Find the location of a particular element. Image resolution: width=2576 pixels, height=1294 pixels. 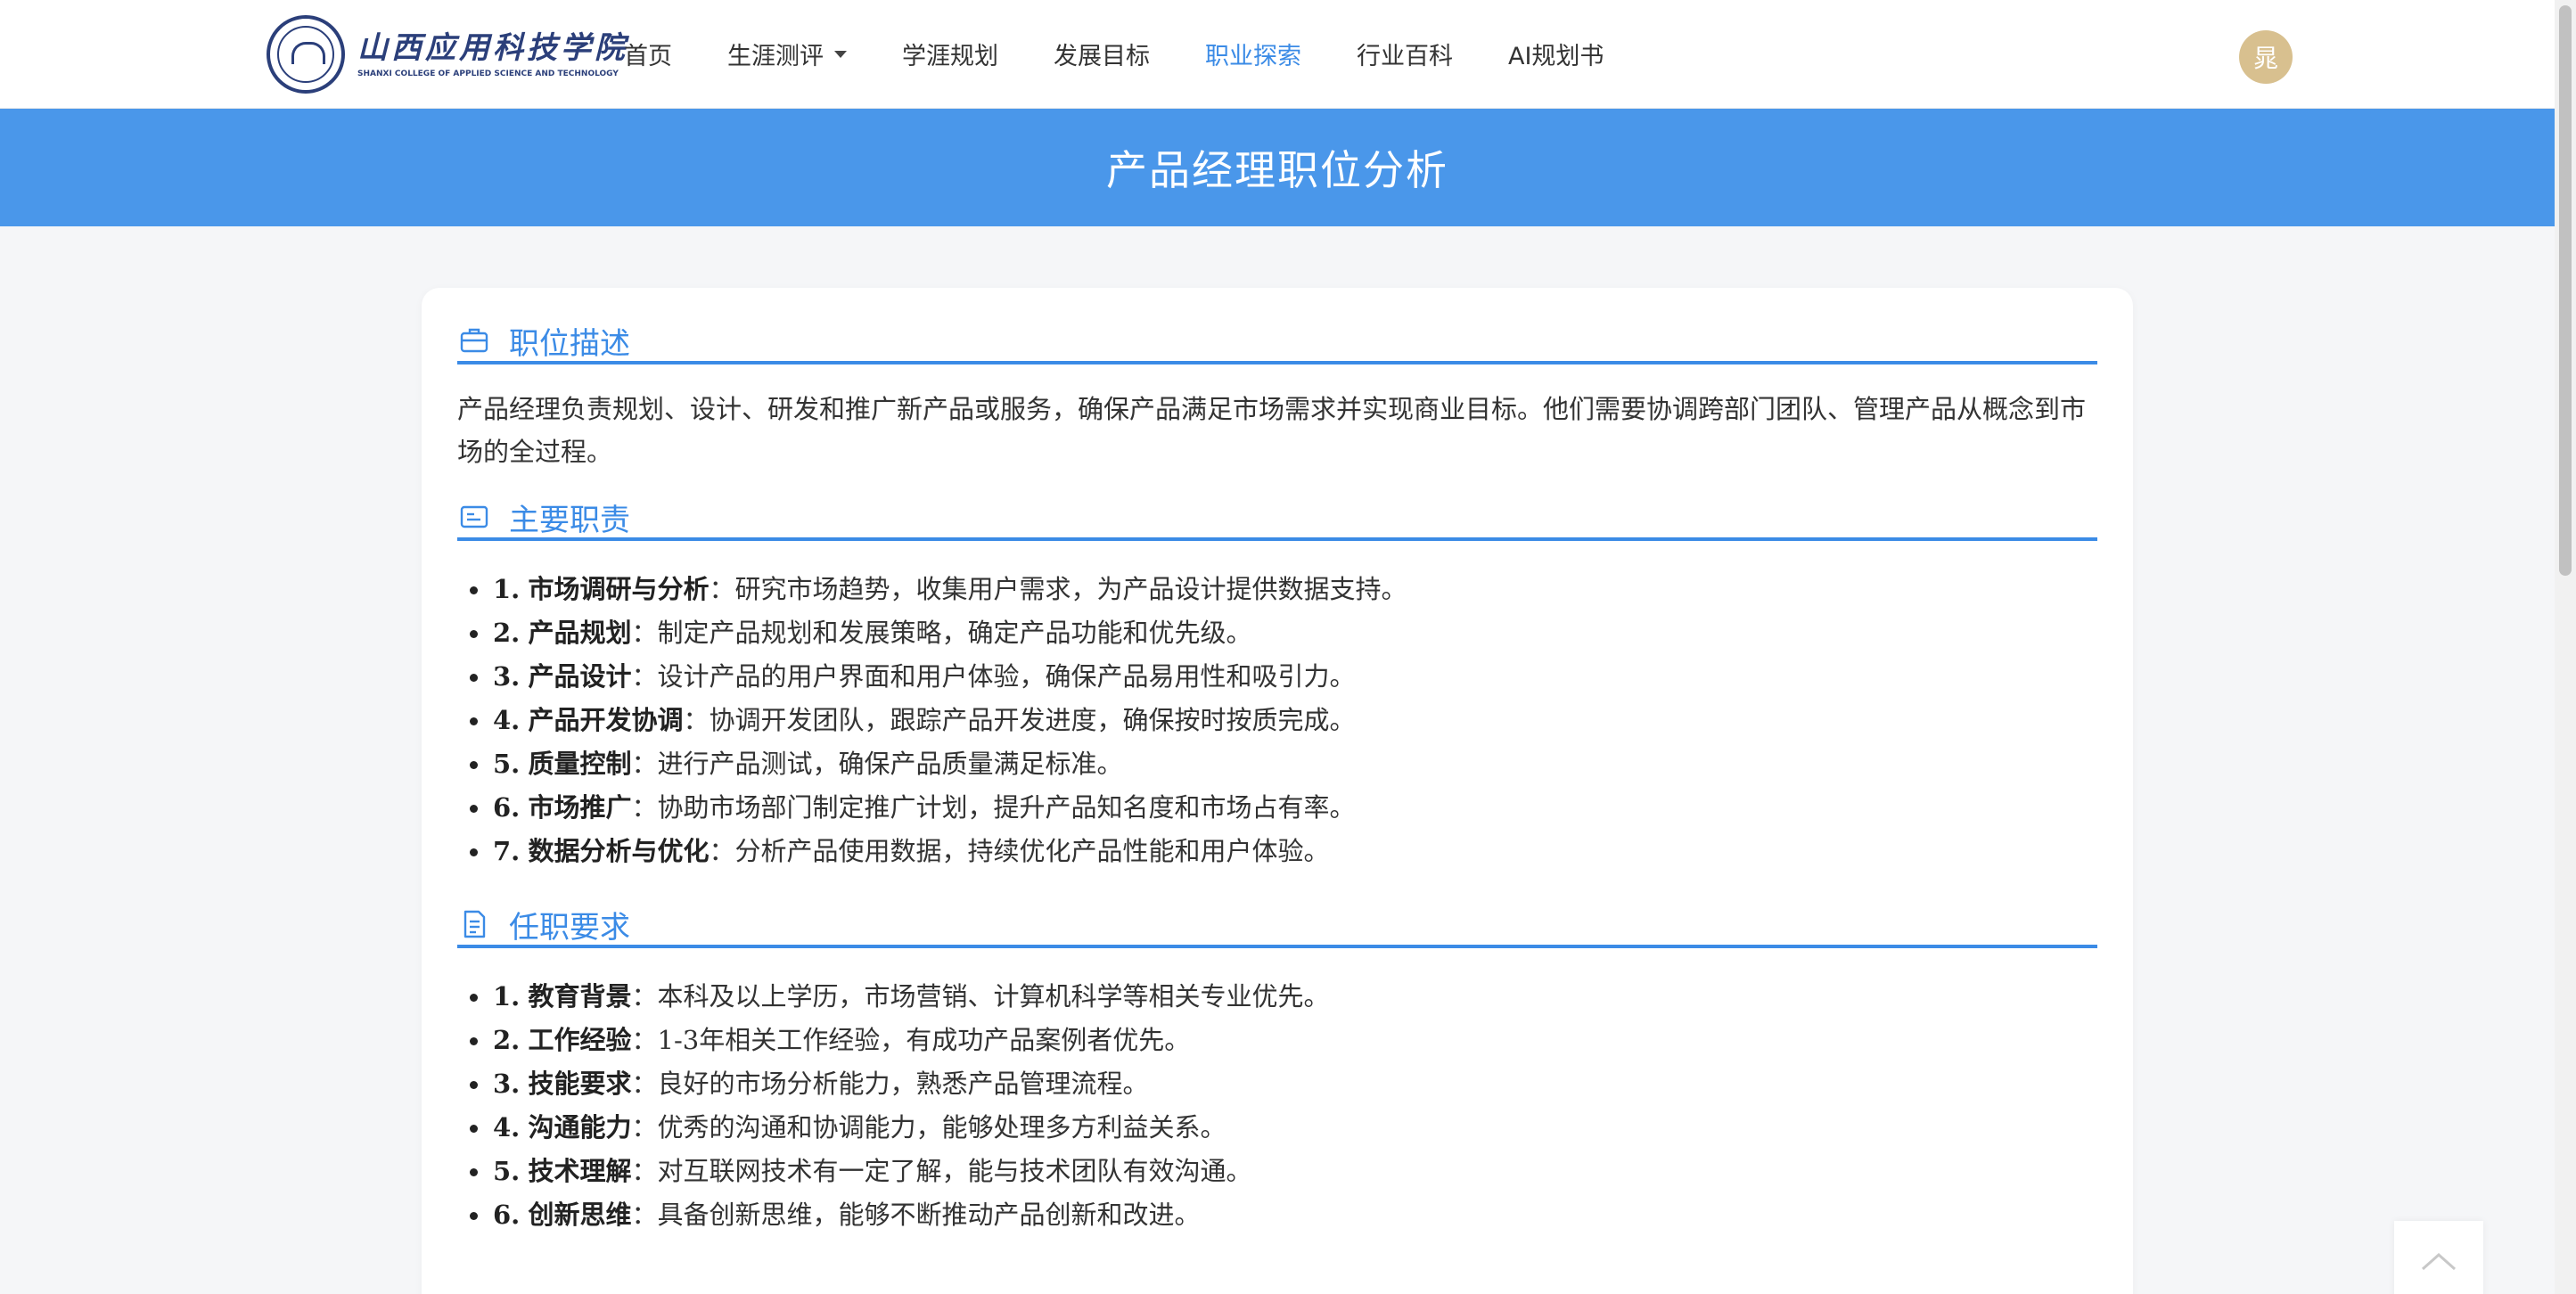

list-item: 5. 技术理解：对互联网技术有一定了解，能与技术团队有效沟通。 is located at coordinates (1277, 1171).